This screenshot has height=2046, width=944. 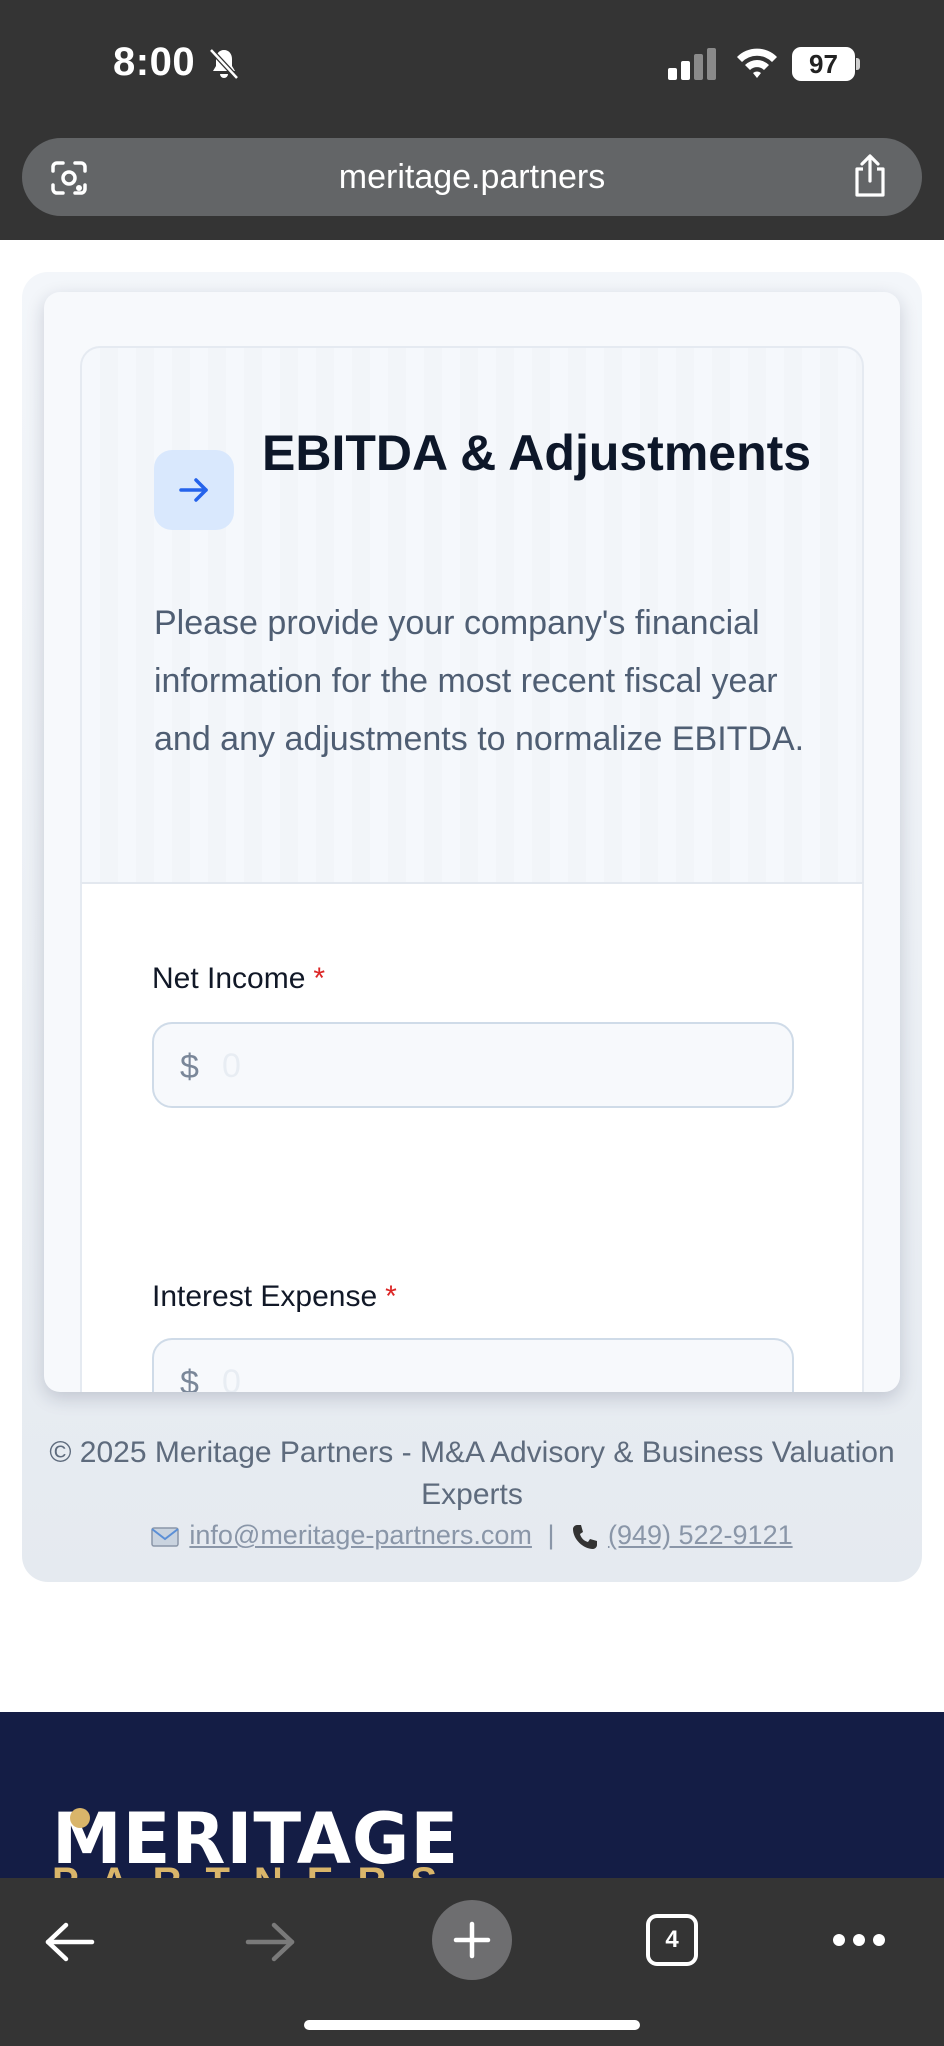 What do you see at coordinates (165, 1537) in the screenshot?
I see `envelope-icon` at bounding box center [165, 1537].